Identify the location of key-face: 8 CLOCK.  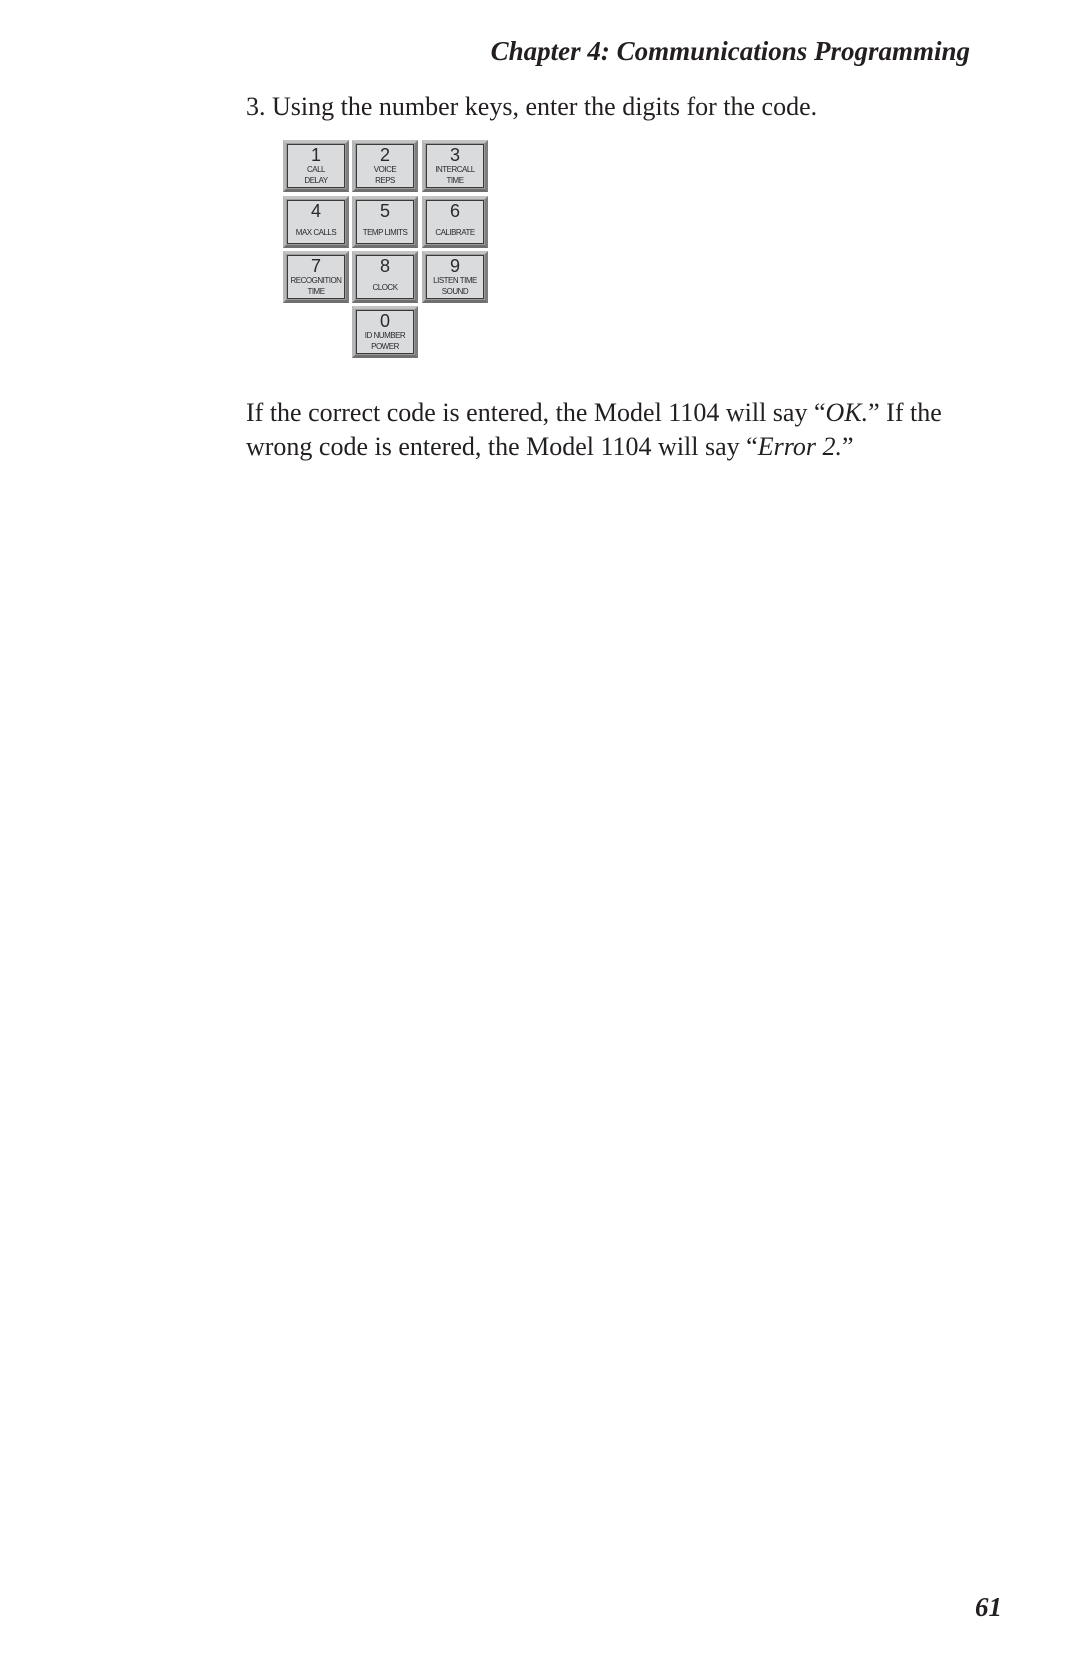
(385, 277).